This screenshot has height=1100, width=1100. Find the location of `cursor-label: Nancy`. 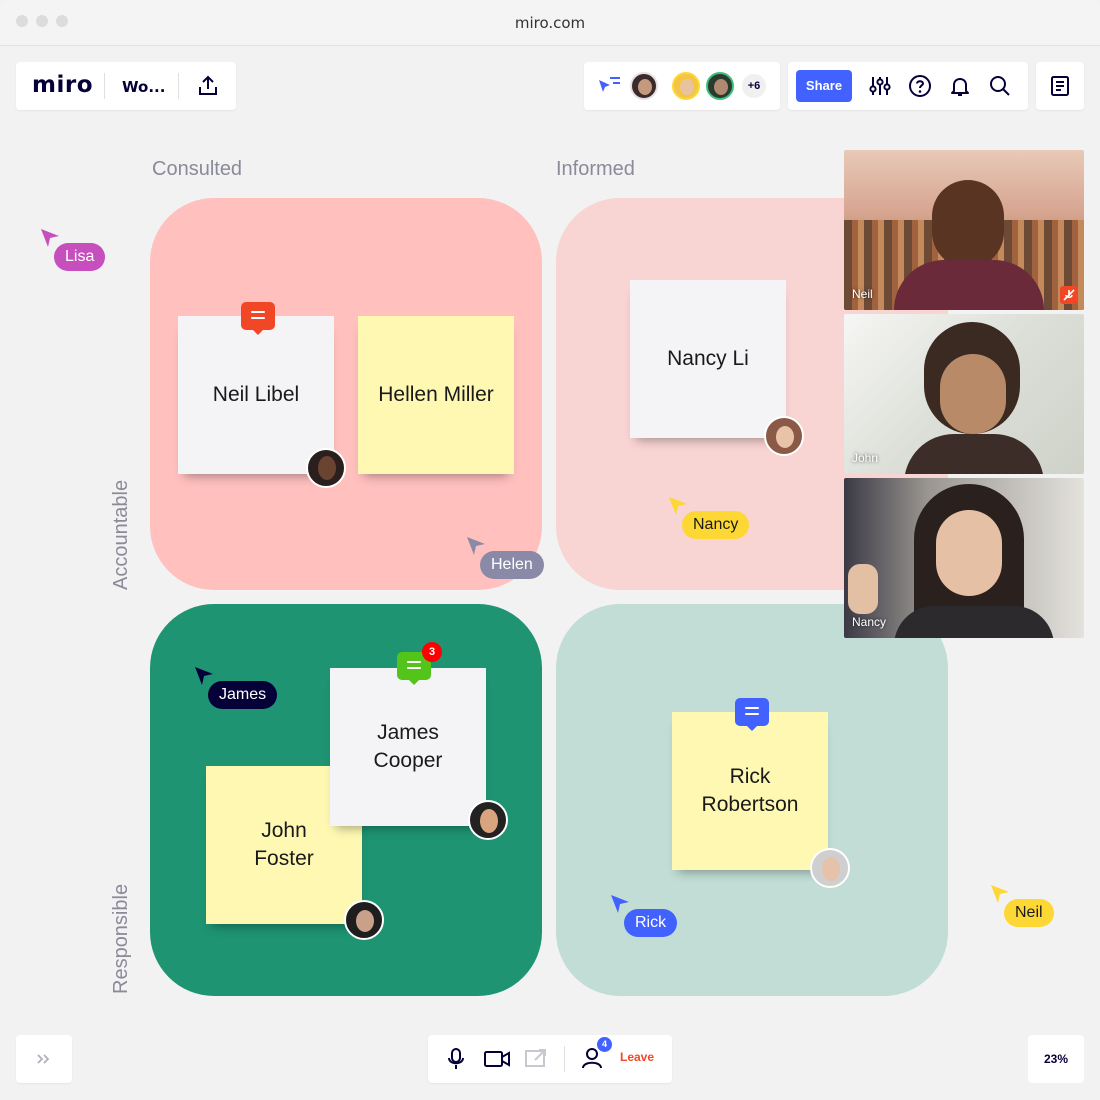

cursor-label: Nancy is located at coordinates (716, 525).